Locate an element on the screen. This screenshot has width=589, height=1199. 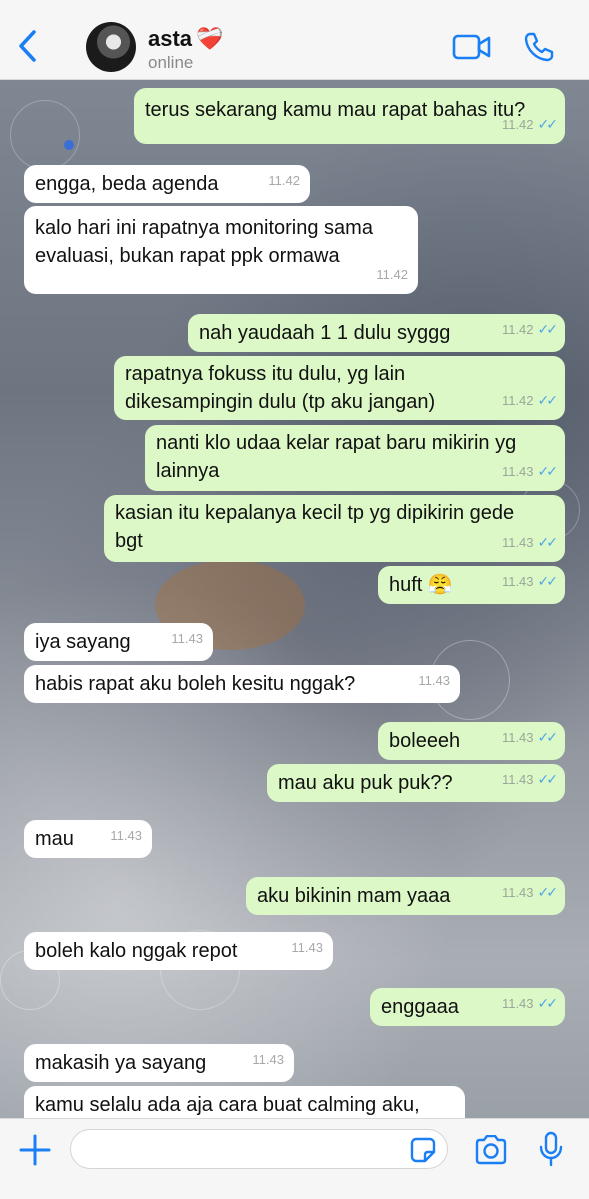
message-bubble-outgoing: huft 😤 11.43 ✓✓ is located at coordinates (471, 585).